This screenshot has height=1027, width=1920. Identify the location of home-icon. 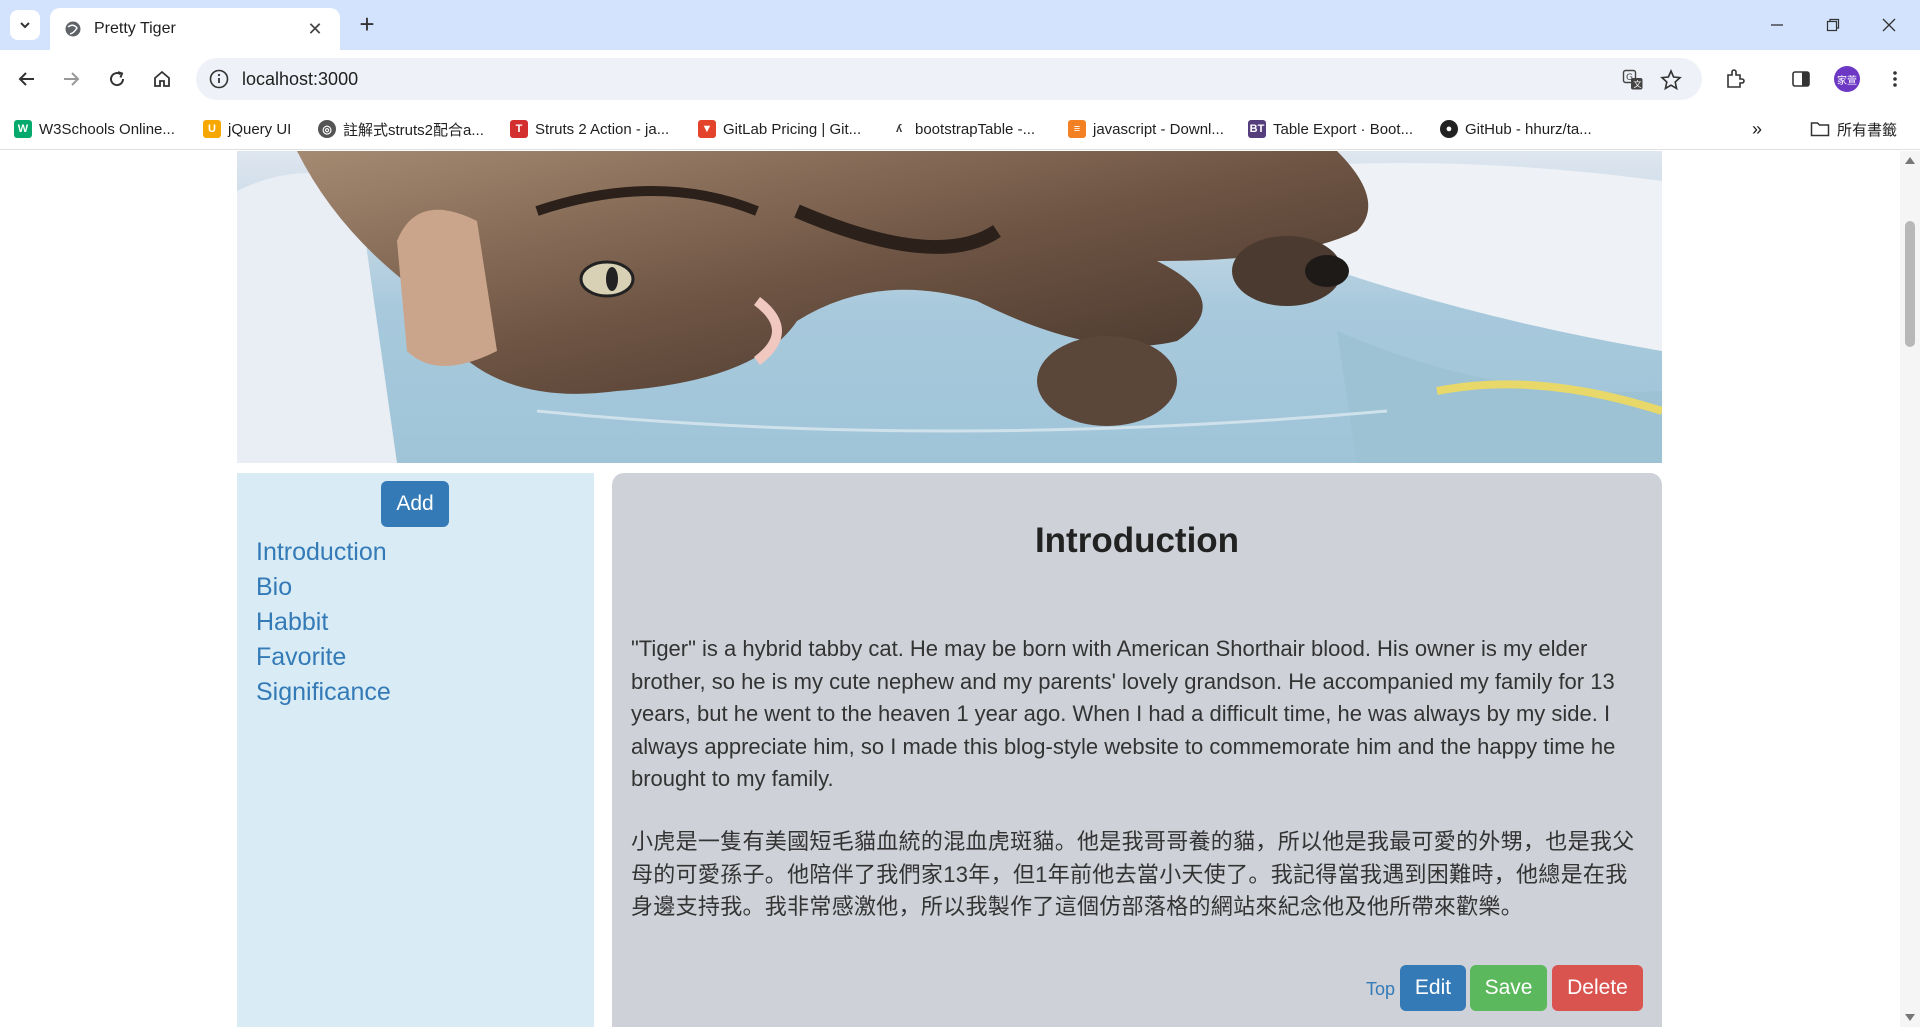
(162, 78).